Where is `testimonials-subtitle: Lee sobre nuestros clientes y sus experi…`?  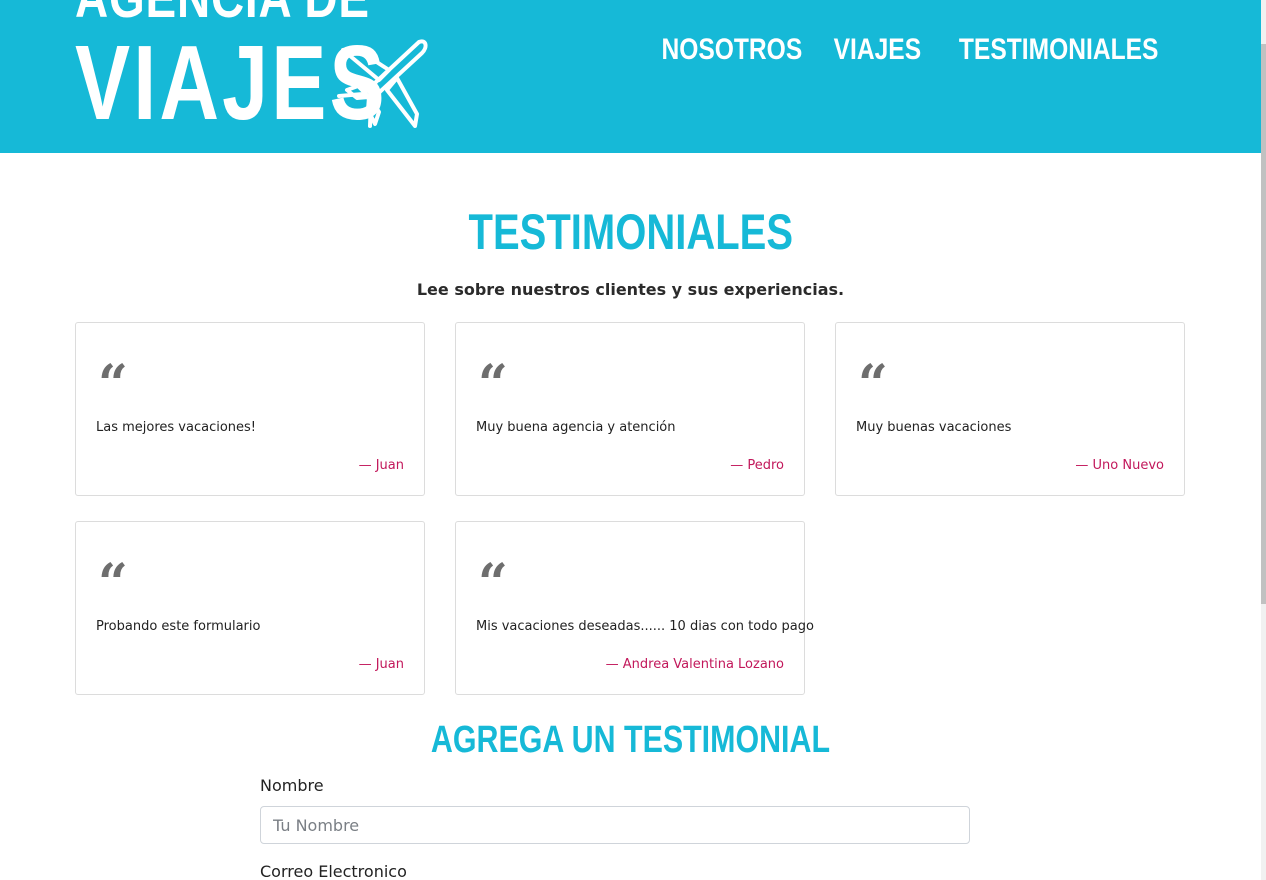
testimonials-subtitle: Lee sobre nuestros clientes y sus experi… is located at coordinates (630, 289).